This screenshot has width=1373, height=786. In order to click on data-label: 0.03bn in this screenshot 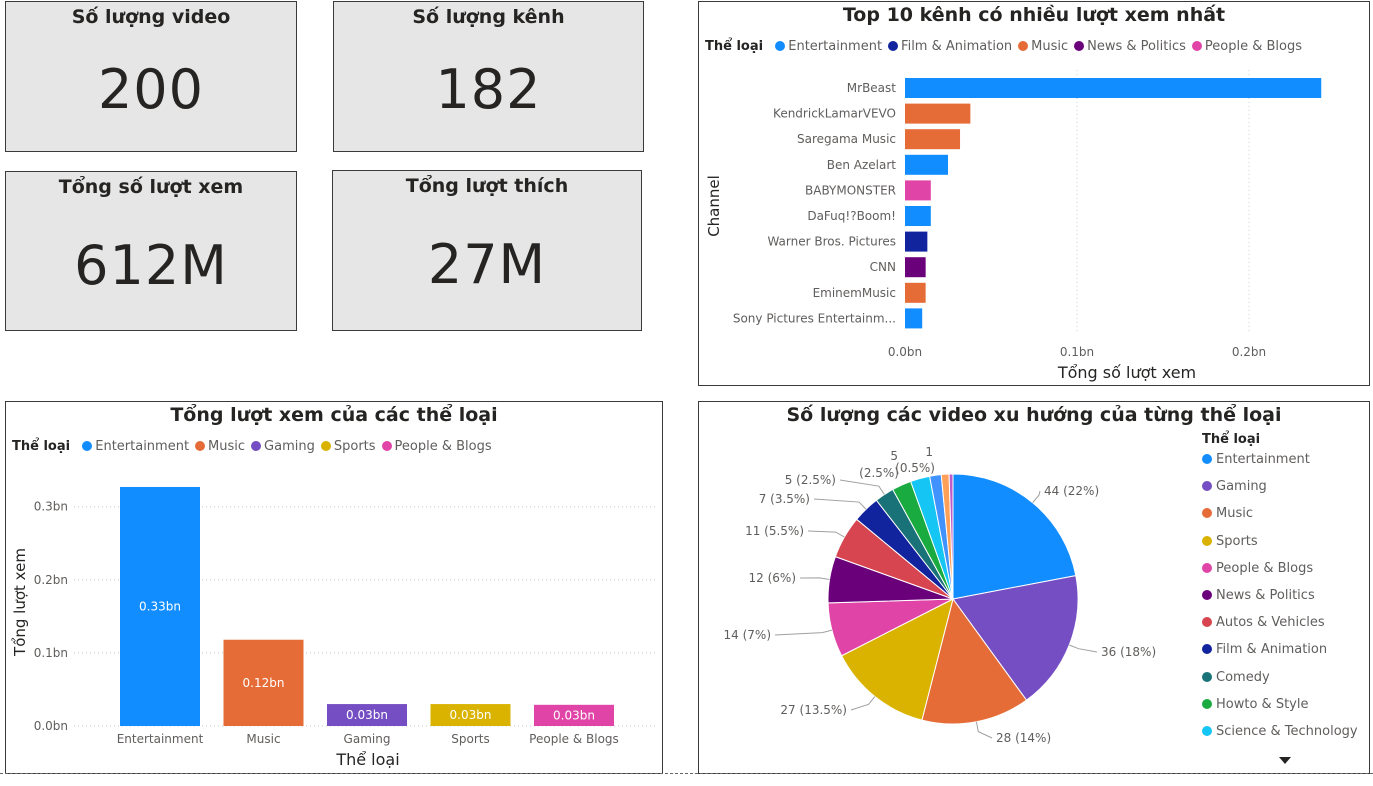, I will do `click(574, 715)`.